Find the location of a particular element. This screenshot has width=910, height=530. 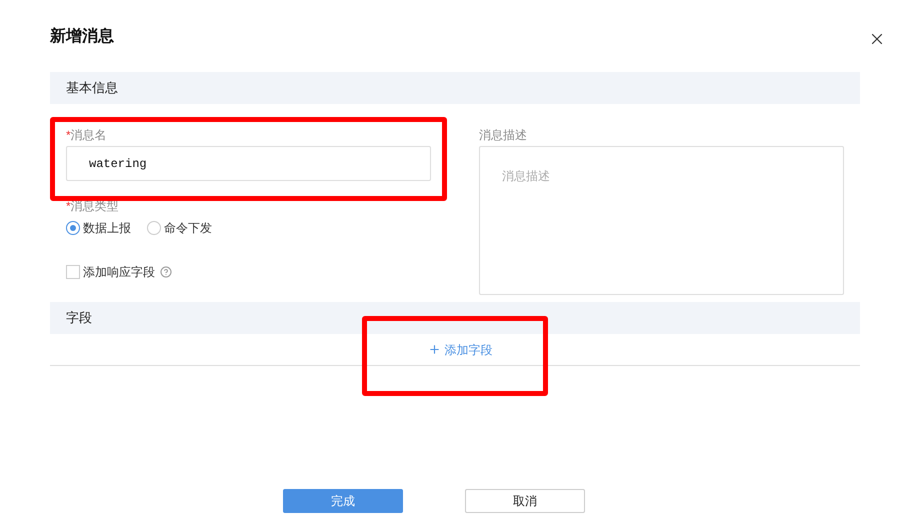

radio-option: 数据上报 is located at coordinates (98, 228).